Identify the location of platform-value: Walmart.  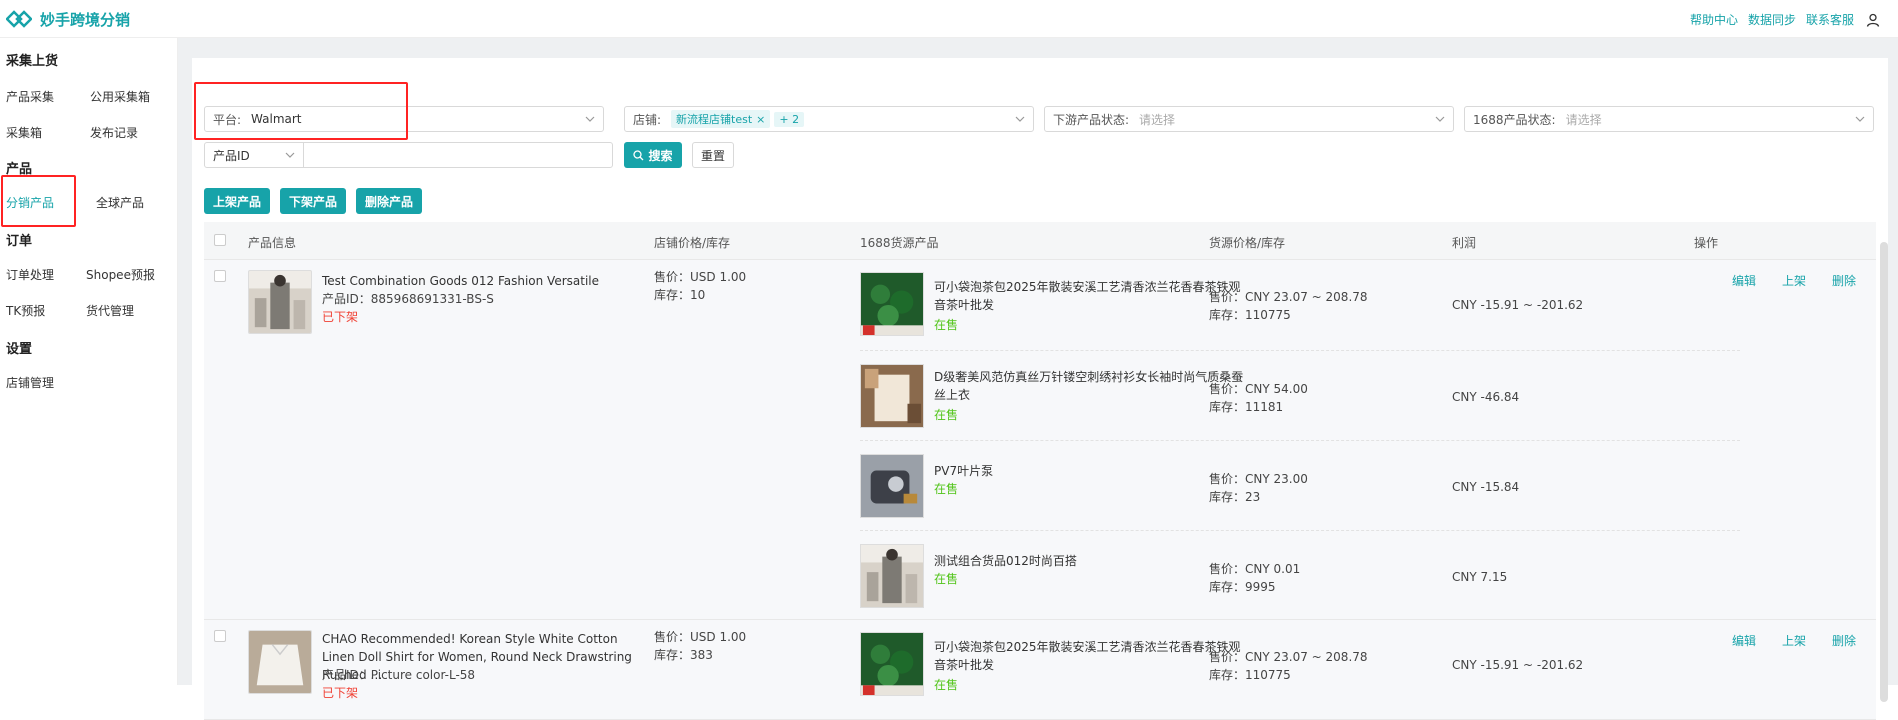
(276, 119).